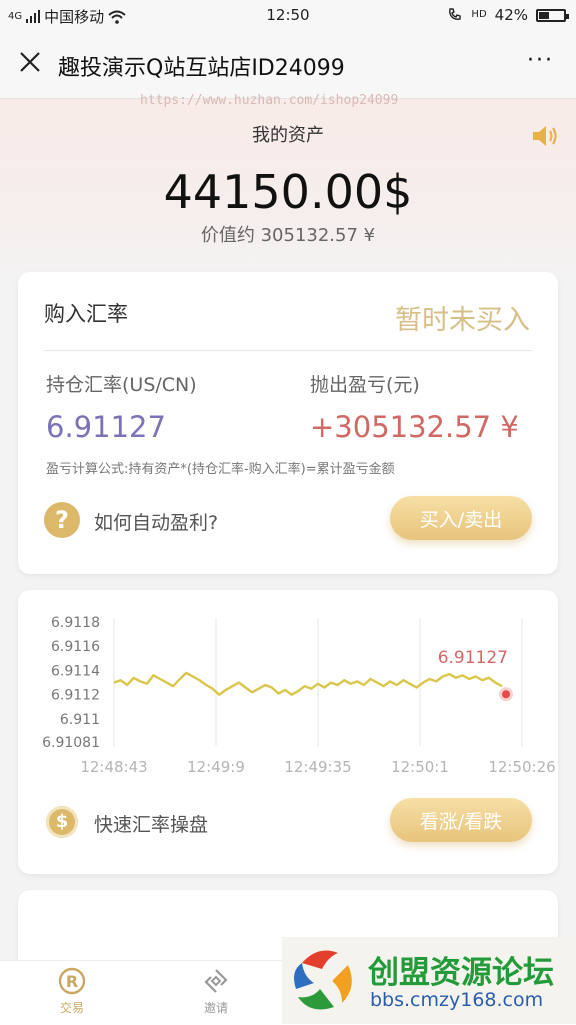 The image size is (576, 1025). I want to click on forum-logo-icon, so click(323, 980).